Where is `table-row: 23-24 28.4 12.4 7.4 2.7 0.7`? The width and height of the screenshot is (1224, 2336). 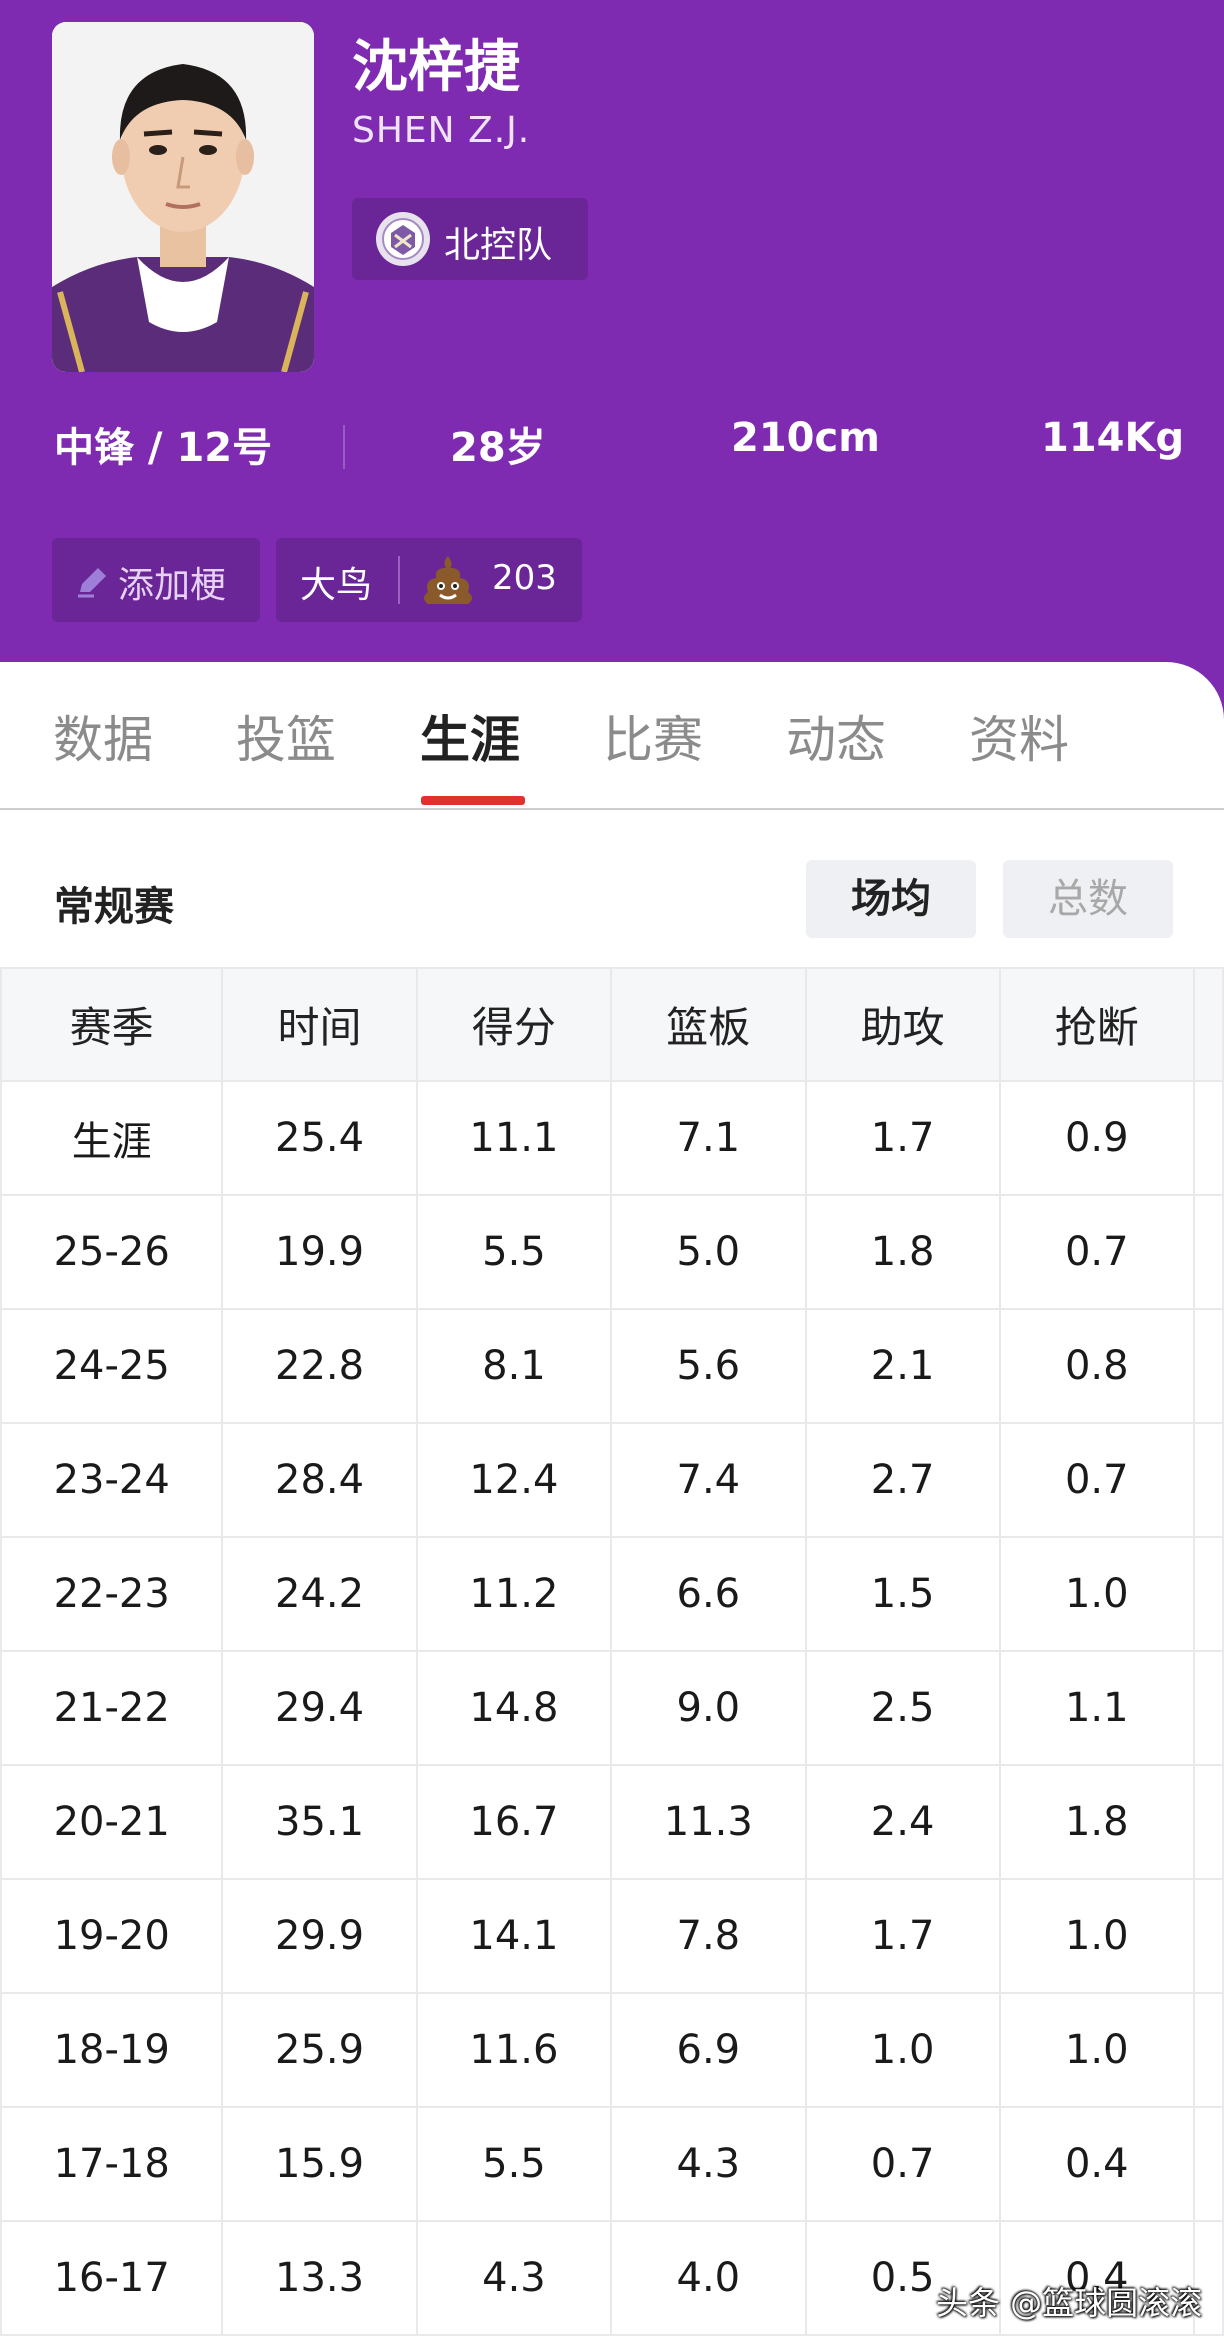
table-row: 23-24 28.4 12.4 7.4 2.7 0.7 is located at coordinates (612, 1480).